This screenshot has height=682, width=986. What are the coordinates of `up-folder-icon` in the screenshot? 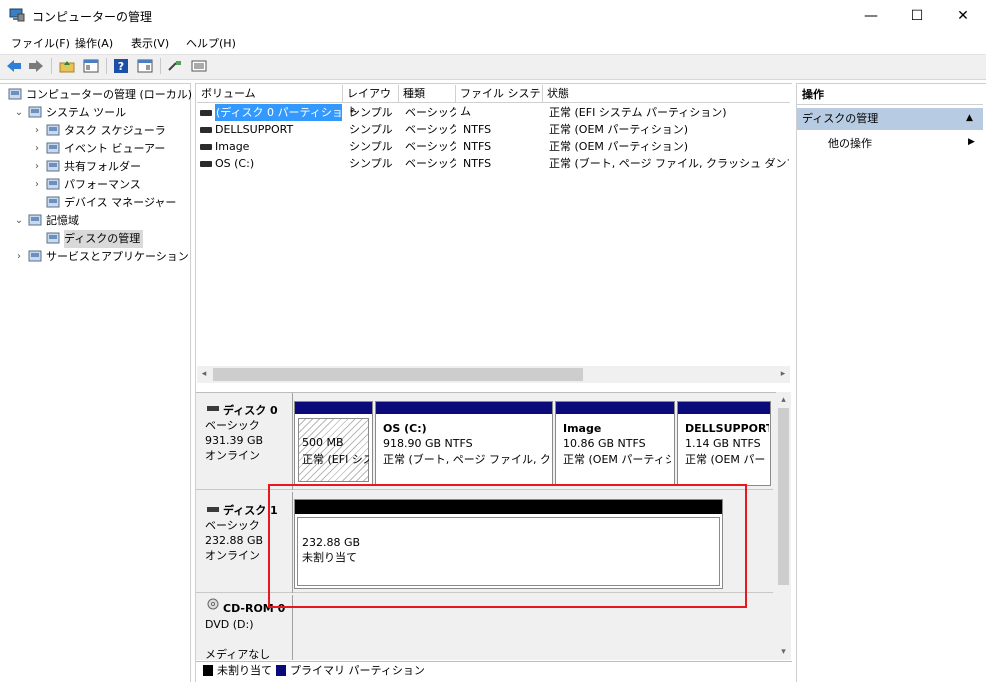 It's located at (67, 66).